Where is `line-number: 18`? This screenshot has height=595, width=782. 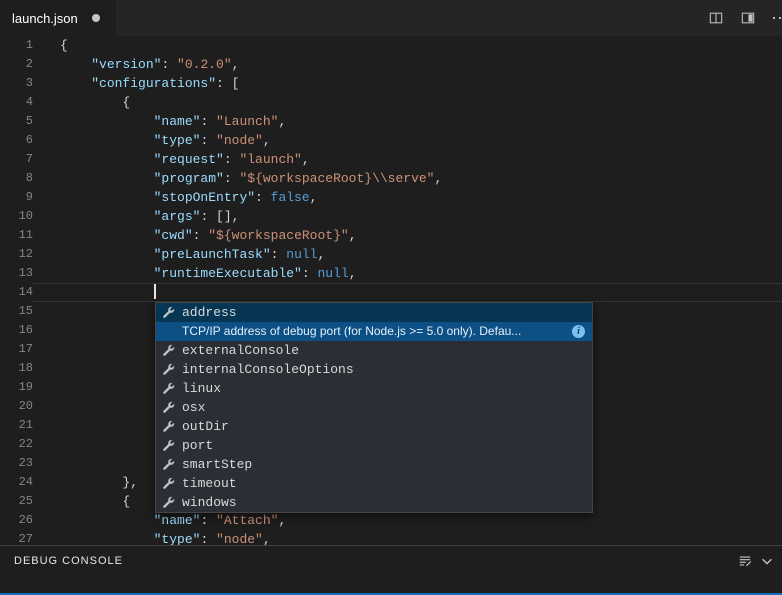
line-number: 18 is located at coordinates (25, 368).